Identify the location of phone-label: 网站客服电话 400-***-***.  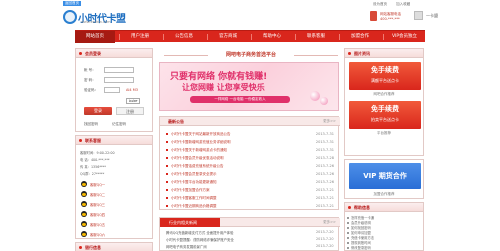
(390, 16).